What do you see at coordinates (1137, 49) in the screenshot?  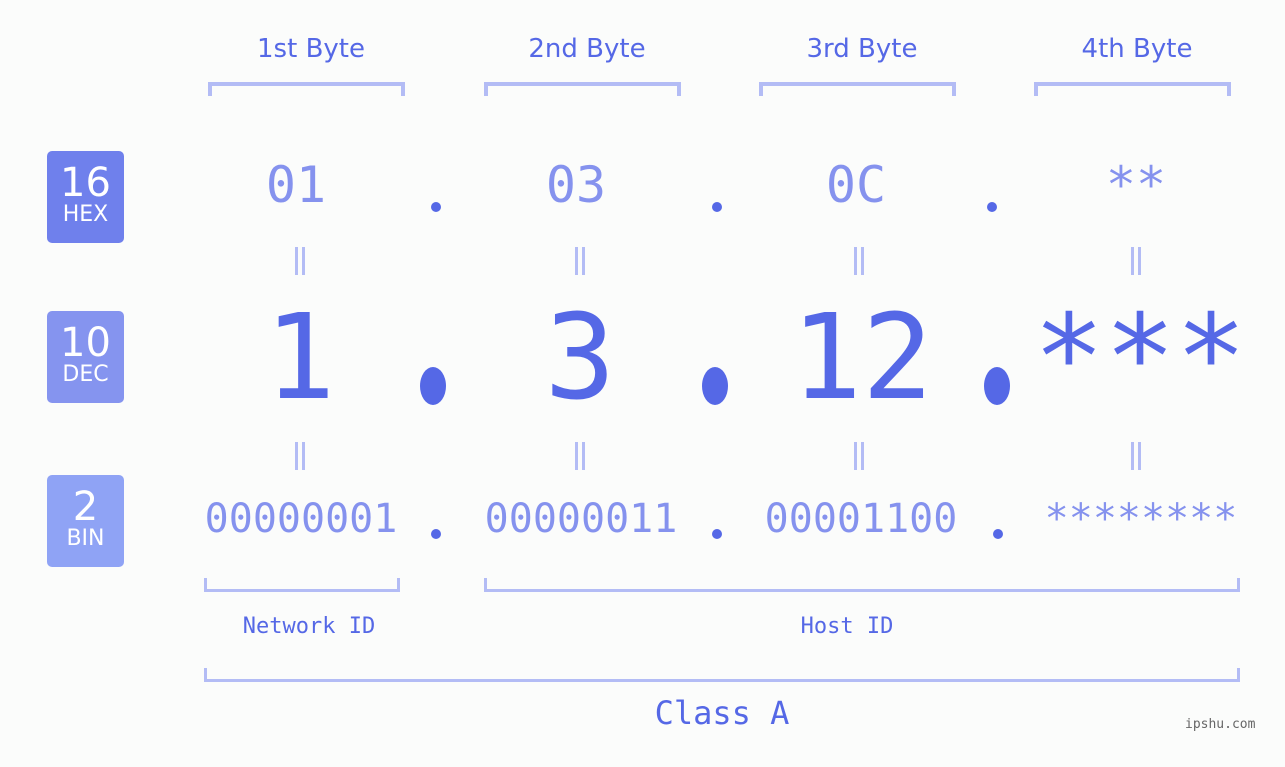 I see `byte-header-4: 4th Byte` at bounding box center [1137, 49].